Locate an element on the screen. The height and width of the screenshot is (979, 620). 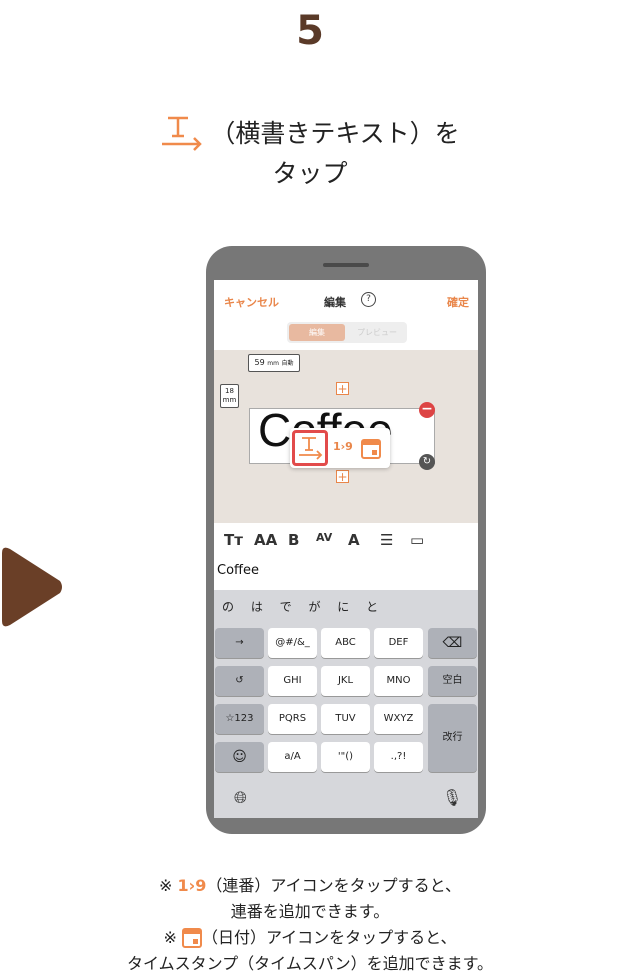
key-pqrs: PQRS is located at coordinates (292, 719).